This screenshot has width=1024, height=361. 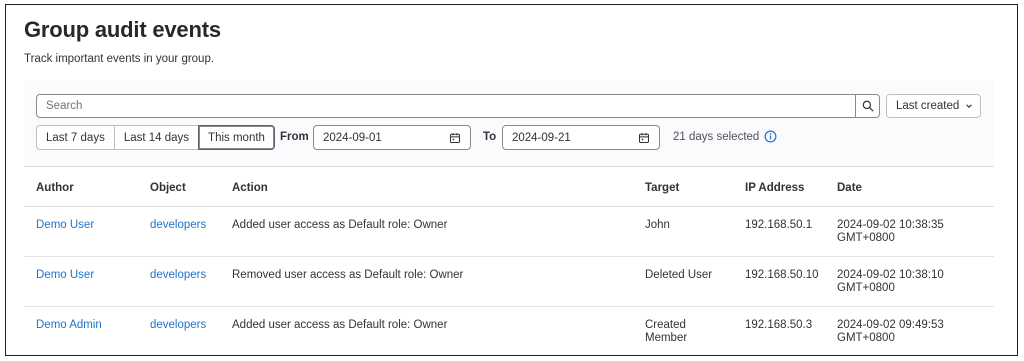 What do you see at coordinates (294, 137) in the screenshot?
I see `from-label: From` at bounding box center [294, 137].